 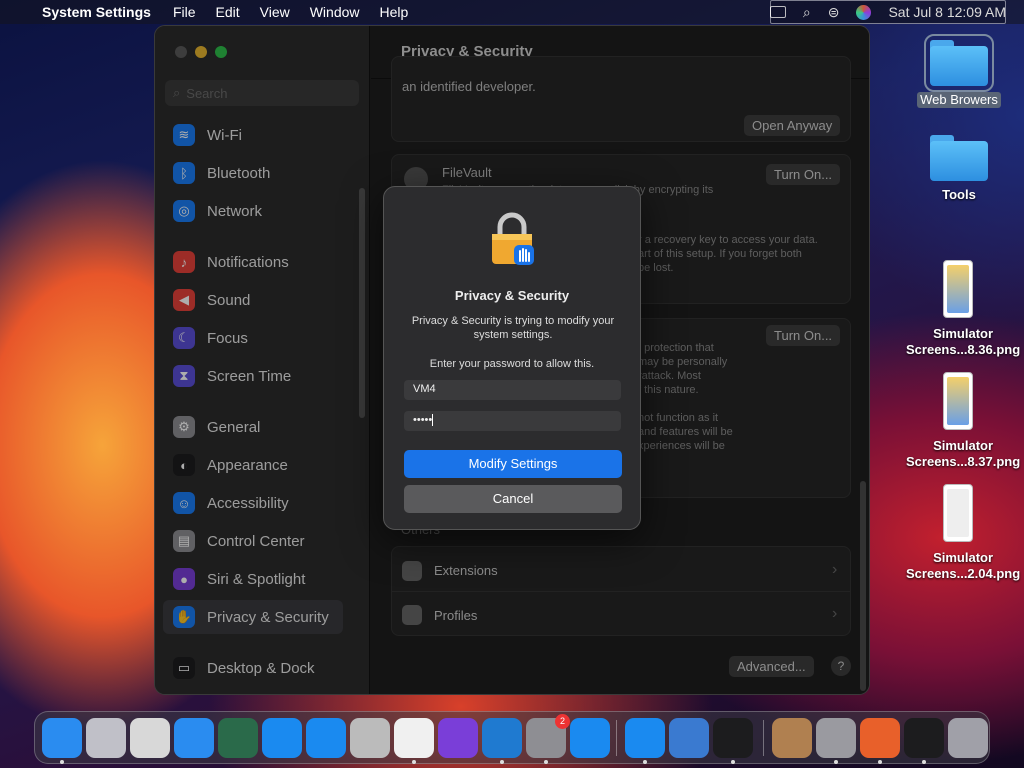 I want to click on desktop-icon-label: Web Browers, so click(x=959, y=100).